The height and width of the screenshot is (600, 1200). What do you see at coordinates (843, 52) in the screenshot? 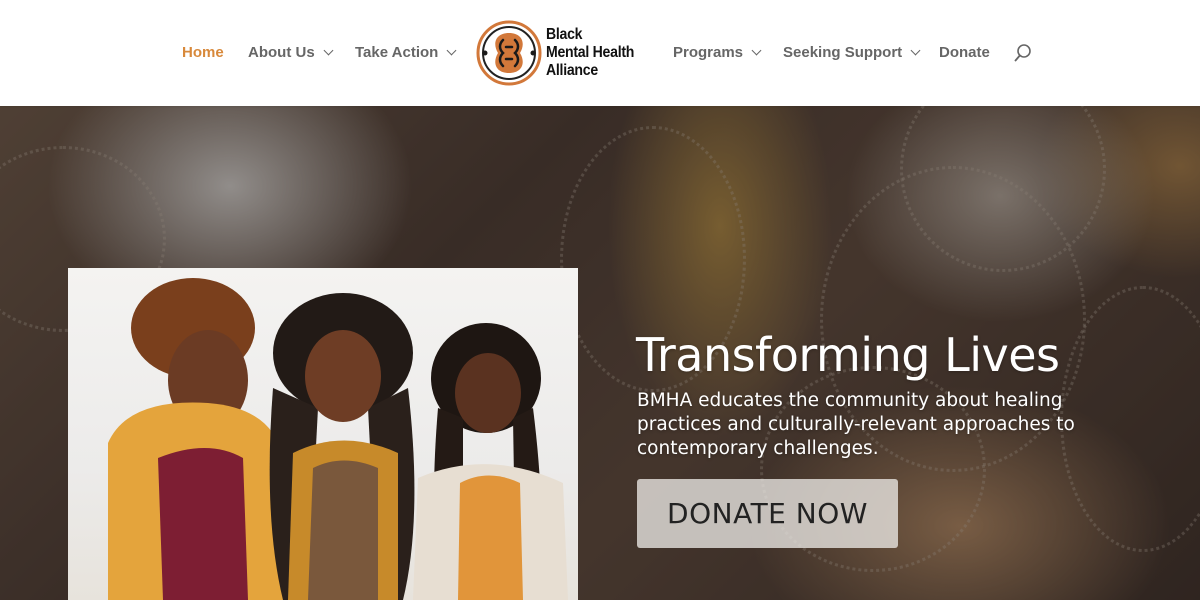
I see `nav-item-label: Seeking Support` at bounding box center [843, 52].